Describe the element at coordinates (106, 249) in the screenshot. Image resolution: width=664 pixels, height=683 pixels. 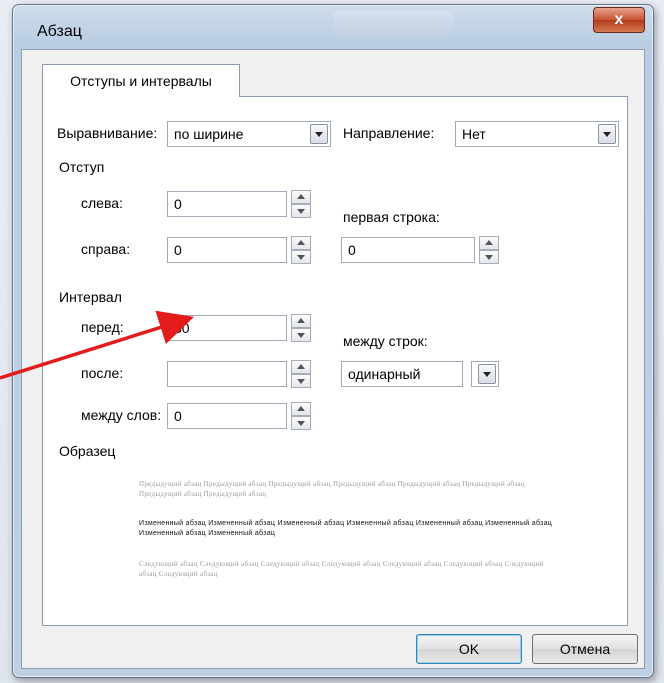
I see `indent-right-label: справа:` at that location.